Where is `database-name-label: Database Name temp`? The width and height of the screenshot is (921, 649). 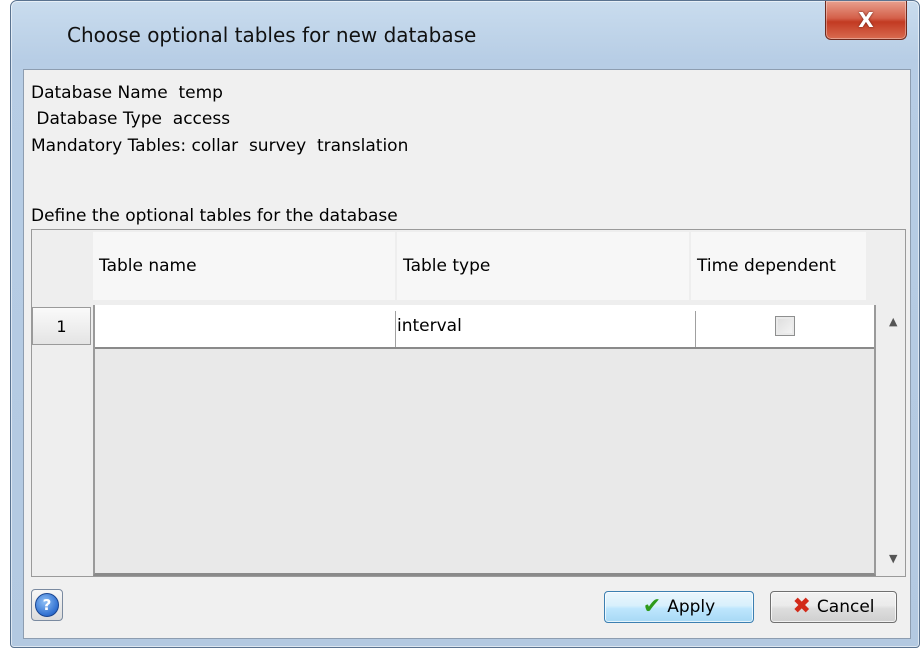 database-name-label: Database Name temp is located at coordinates (127, 93).